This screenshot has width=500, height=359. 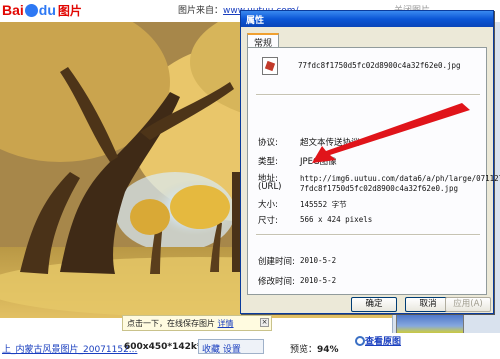 What do you see at coordinates (231, 347) in the screenshot?
I see `favorite-settings-button: 收藏 设置` at bounding box center [231, 347].